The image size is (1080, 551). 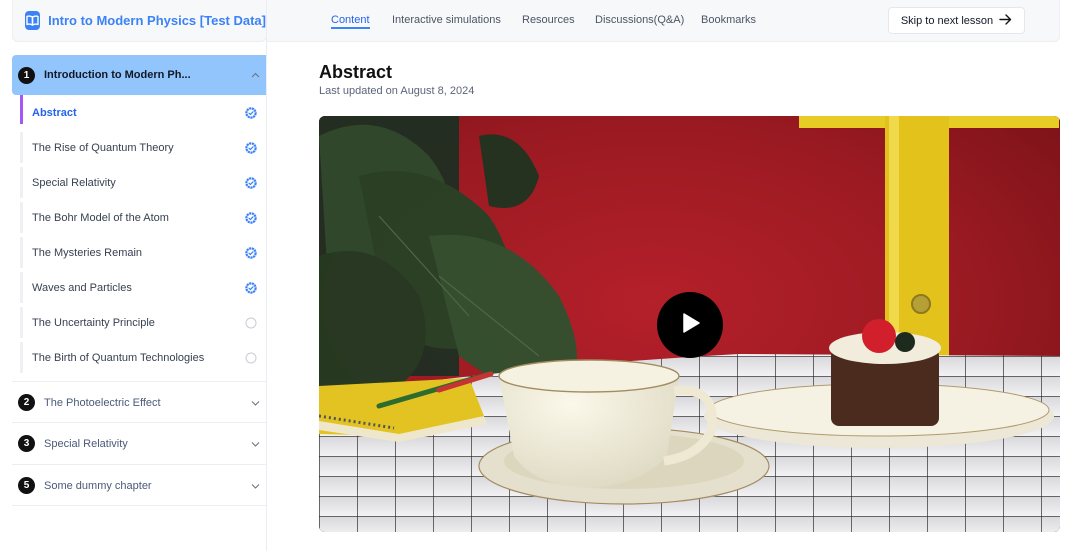 What do you see at coordinates (74, 182) in the screenshot?
I see `lesson-title: Special Relativity` at bounding box center [74, 182].